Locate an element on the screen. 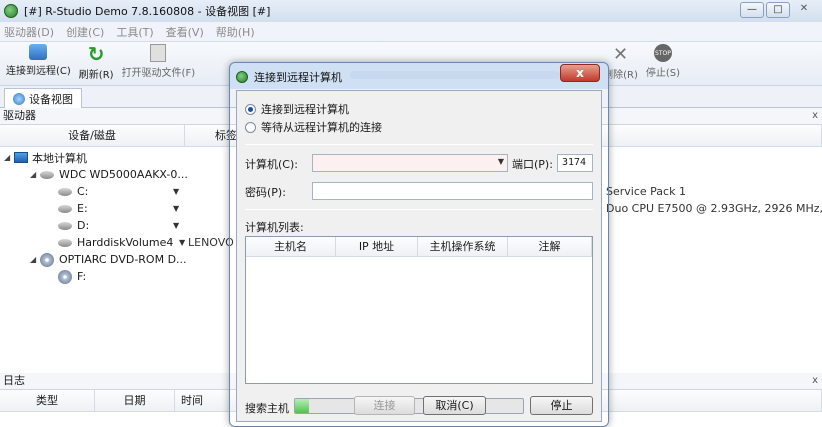 Image resolution: width=822 pixels, height=427 pixels. device-view-icon is located at coordinates (19, 98).